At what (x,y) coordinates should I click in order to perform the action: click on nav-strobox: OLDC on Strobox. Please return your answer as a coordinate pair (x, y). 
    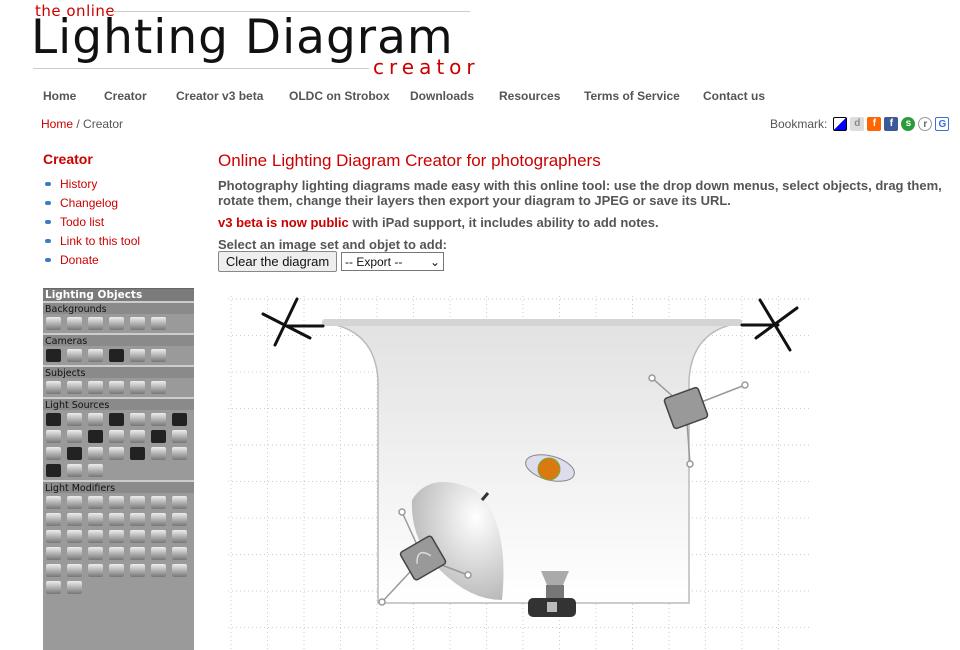
    Looking at the image, I should click on (349, 96).